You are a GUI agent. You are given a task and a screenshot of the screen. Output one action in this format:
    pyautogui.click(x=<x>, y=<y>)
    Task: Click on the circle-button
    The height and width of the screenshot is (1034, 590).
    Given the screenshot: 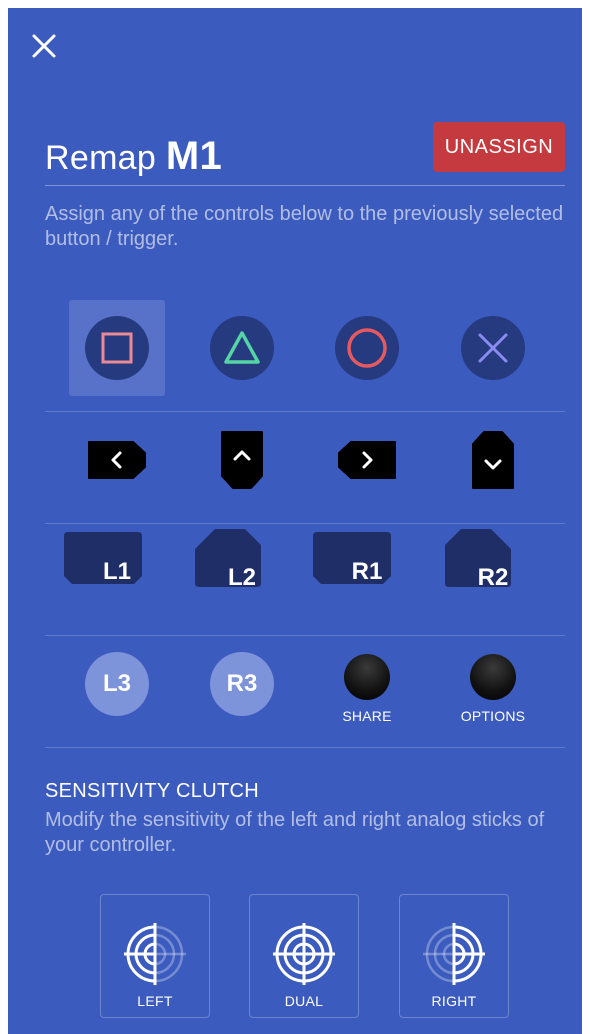 What is the action you would take?
    pyautogui.click(x=367, y=348)
    